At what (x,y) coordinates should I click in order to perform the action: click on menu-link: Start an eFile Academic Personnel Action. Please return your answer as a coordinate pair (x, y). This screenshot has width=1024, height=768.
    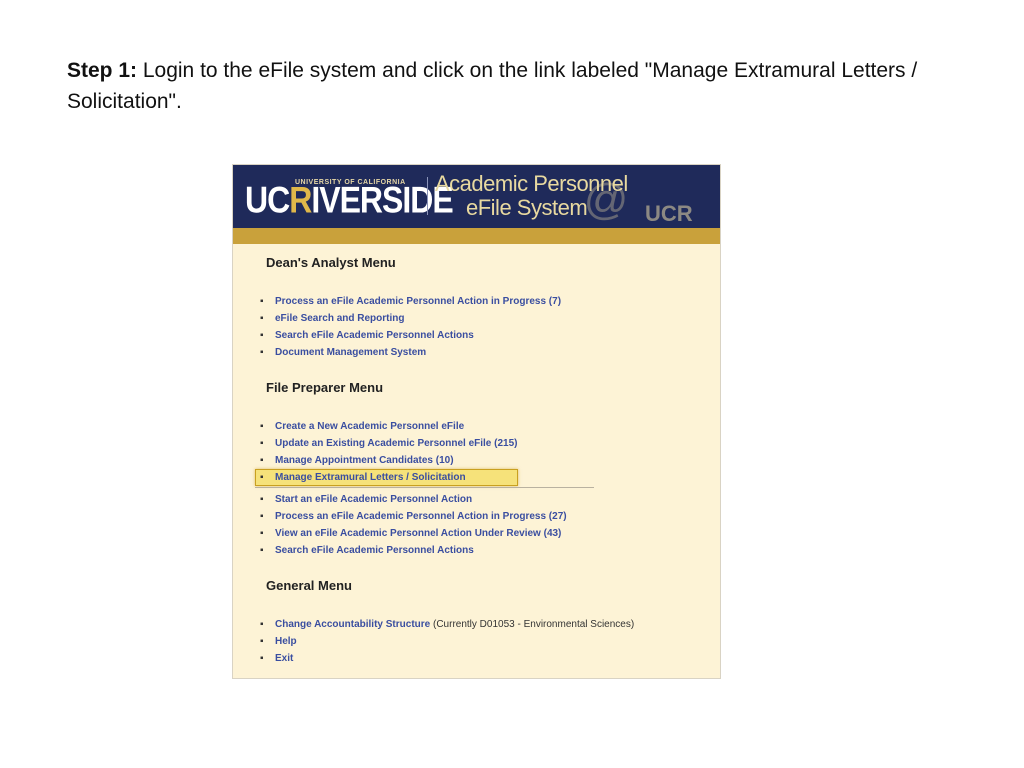
    Looking at the image, I should click on (373, 499).